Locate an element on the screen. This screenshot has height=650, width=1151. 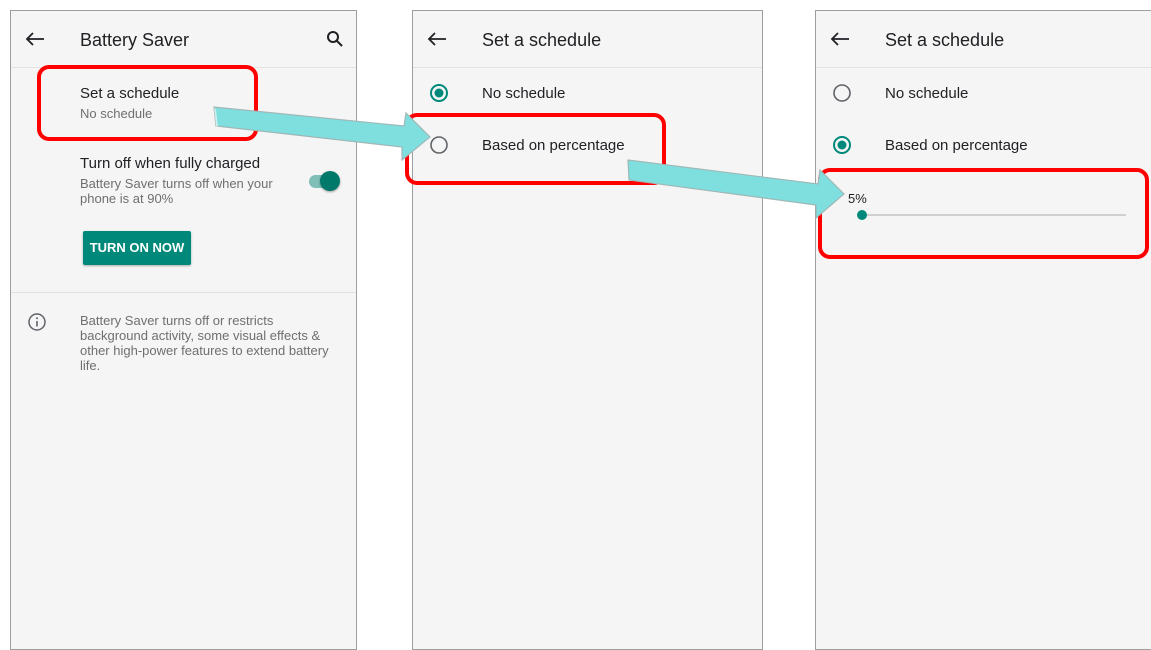
option-label: Based on percentage is located at coordinates (956, 145).